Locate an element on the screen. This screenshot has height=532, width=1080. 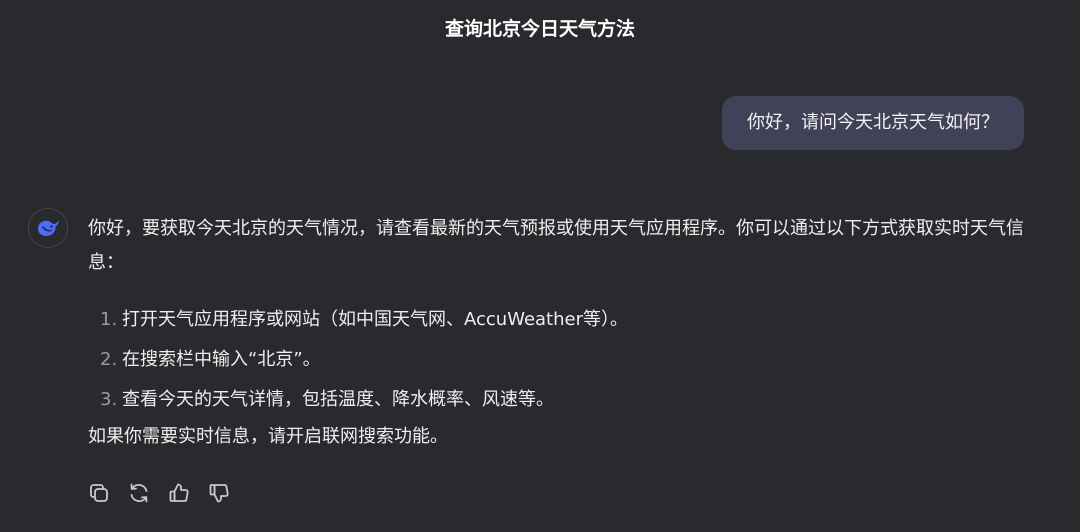
regenerate-icon is located at coordinates (139, 493).